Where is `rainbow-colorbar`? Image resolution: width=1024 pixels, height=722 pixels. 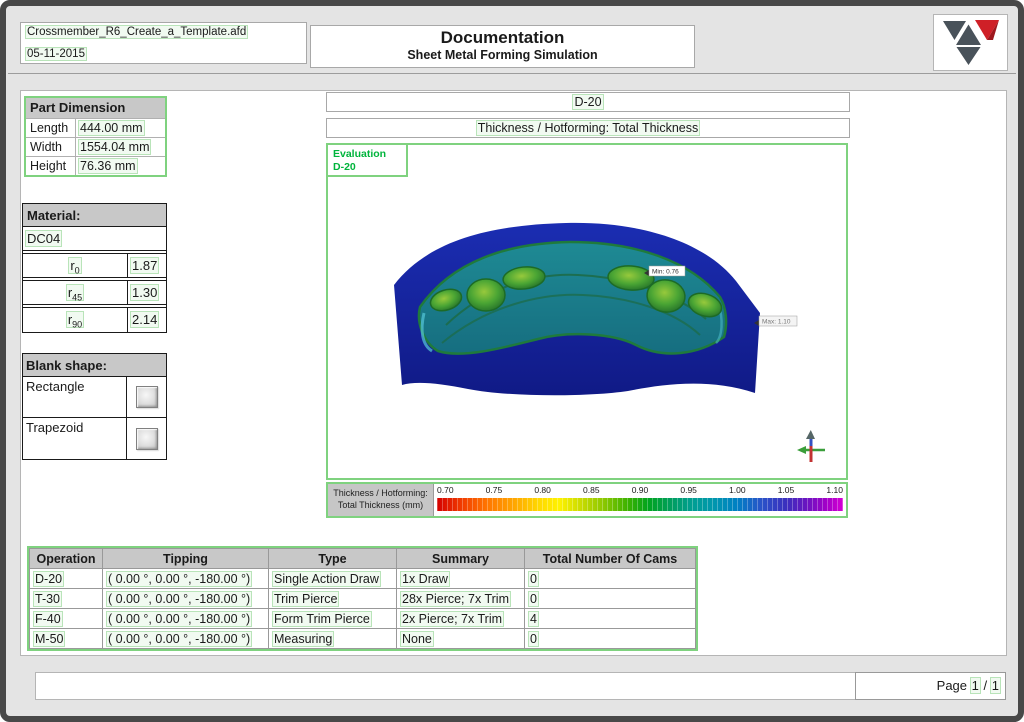 rainbow-colorbar is located at coordinates (640, 504).